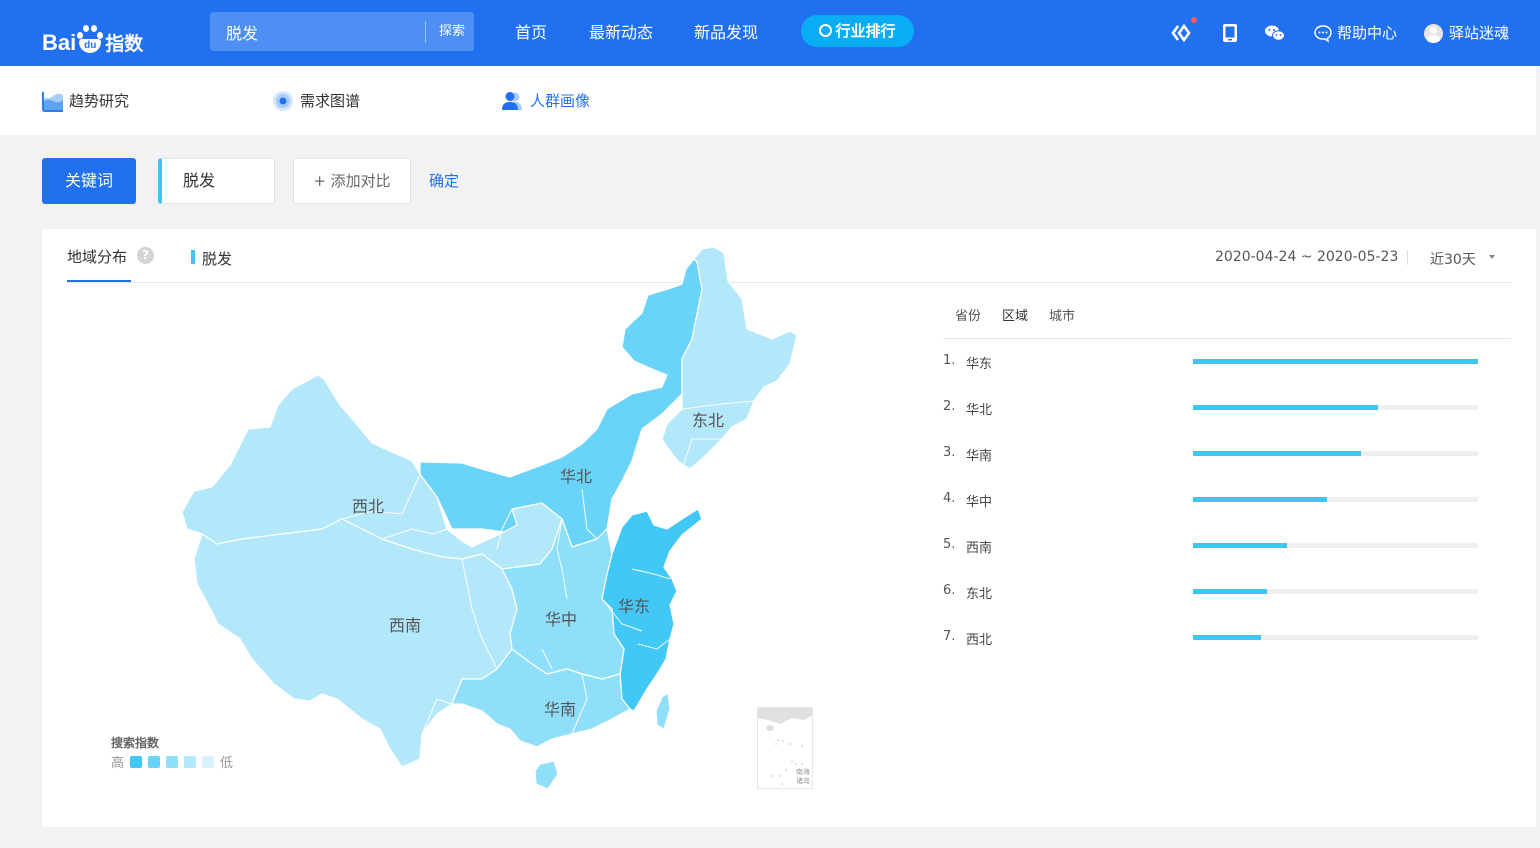 This screenshot has height=848, width=1540. Describe the element at coordinates (546, 775) in the screenshot. I see `map-region-hainan` at that location.